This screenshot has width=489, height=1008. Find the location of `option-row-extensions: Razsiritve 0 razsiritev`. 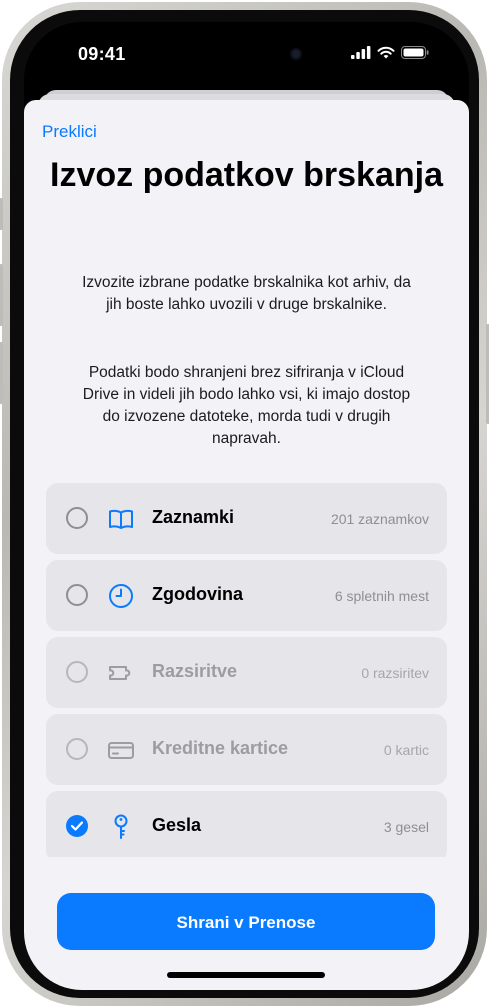

option-row-extensions: Razsiritve 0 razsiritev is located at coordinates (246, 672).